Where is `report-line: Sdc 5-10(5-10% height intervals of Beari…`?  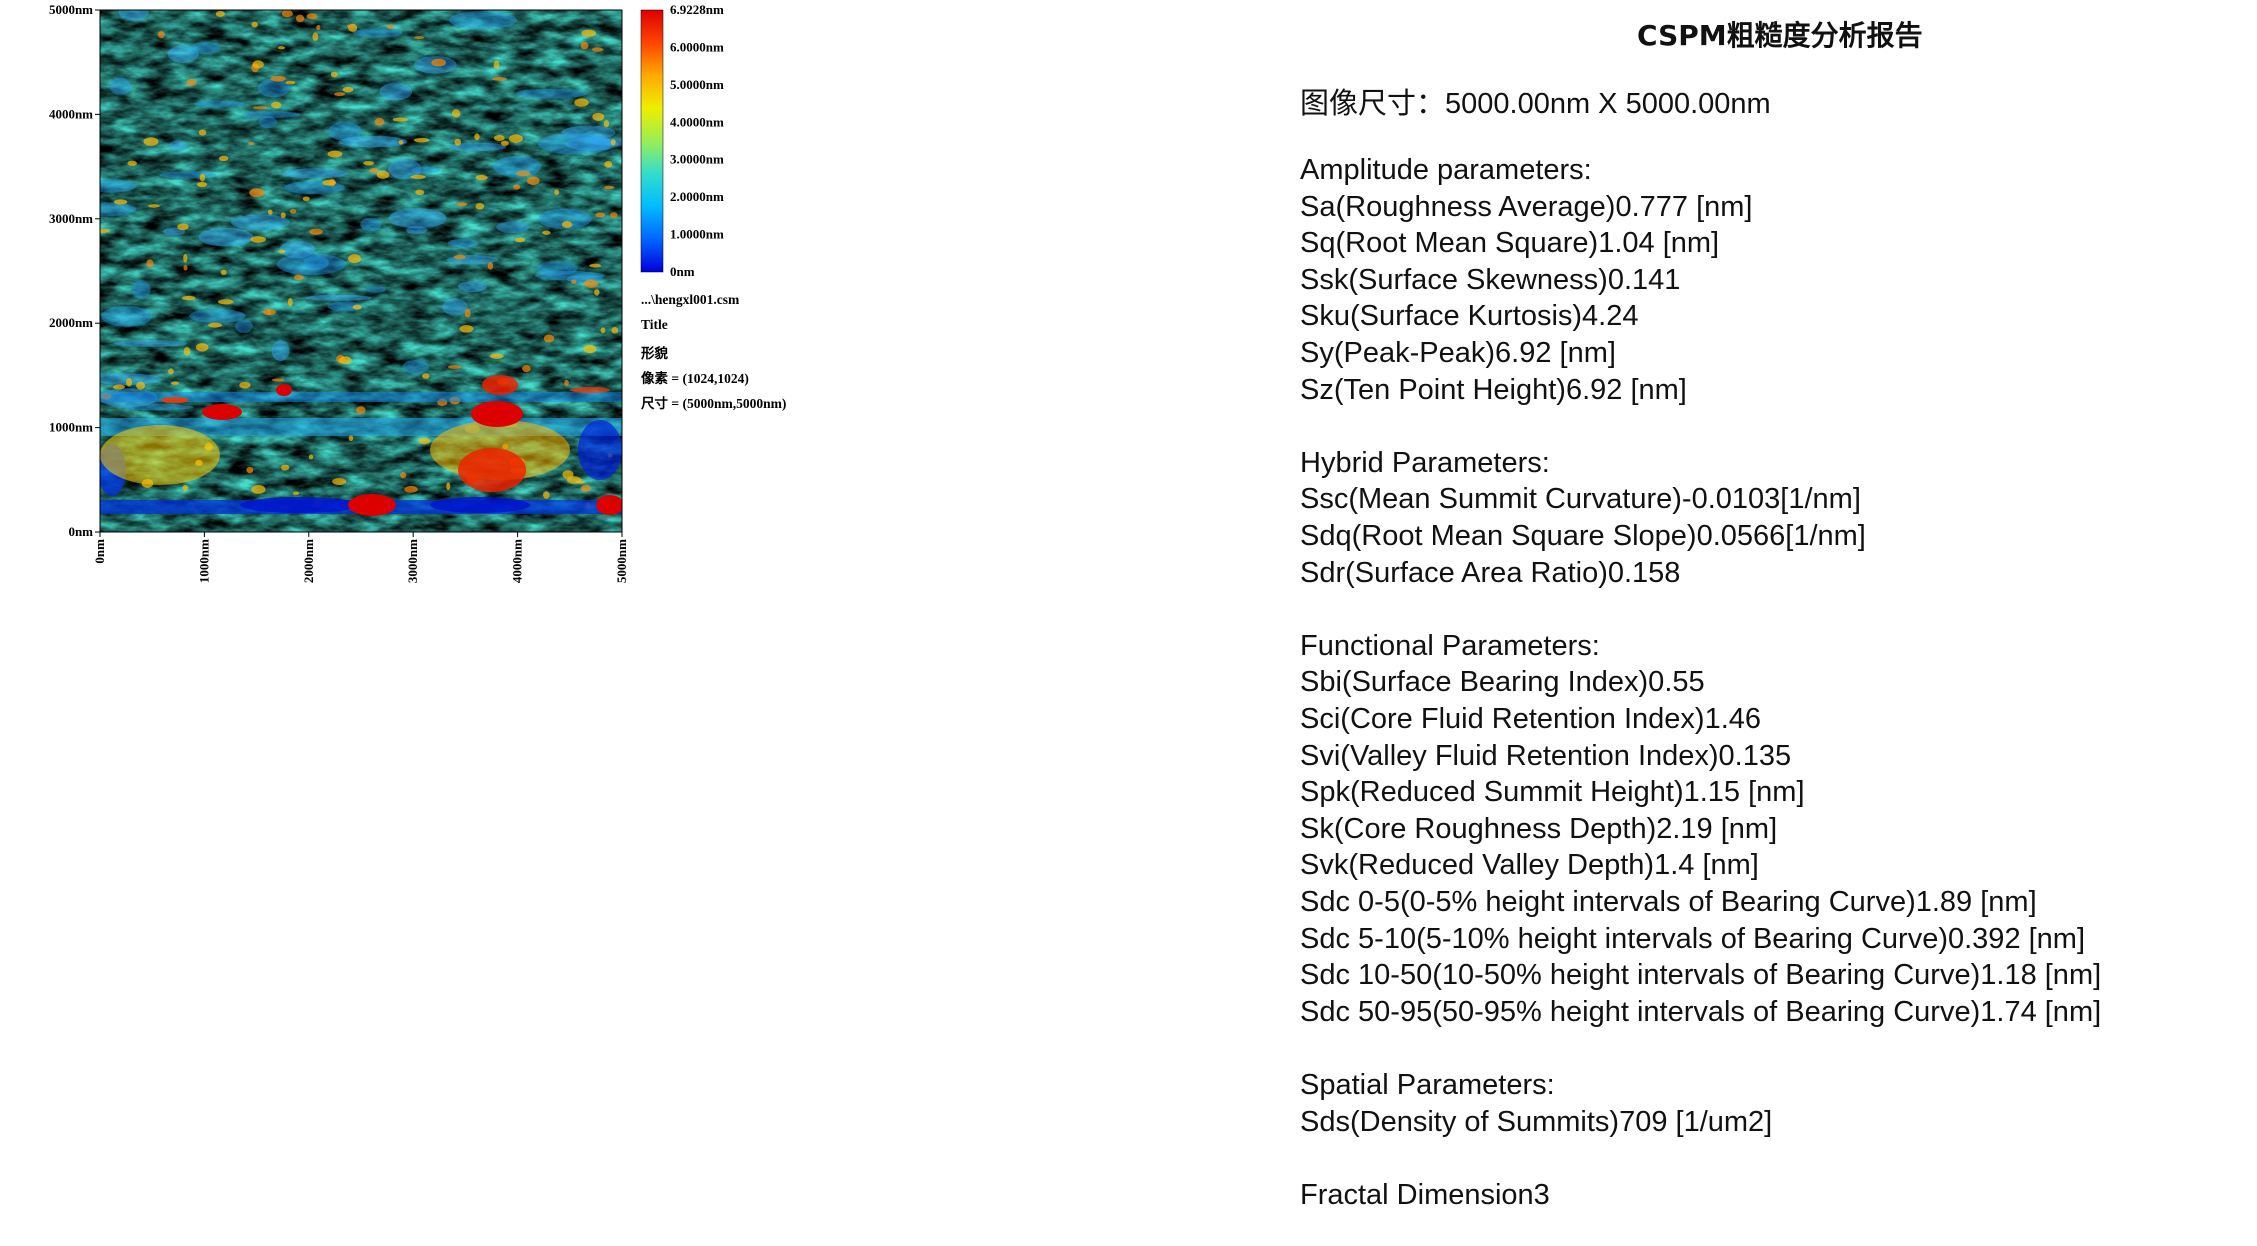
report-line: Sdc 5-10(5-10% height intervals of Beari… is located at coordinates (1693, 938).